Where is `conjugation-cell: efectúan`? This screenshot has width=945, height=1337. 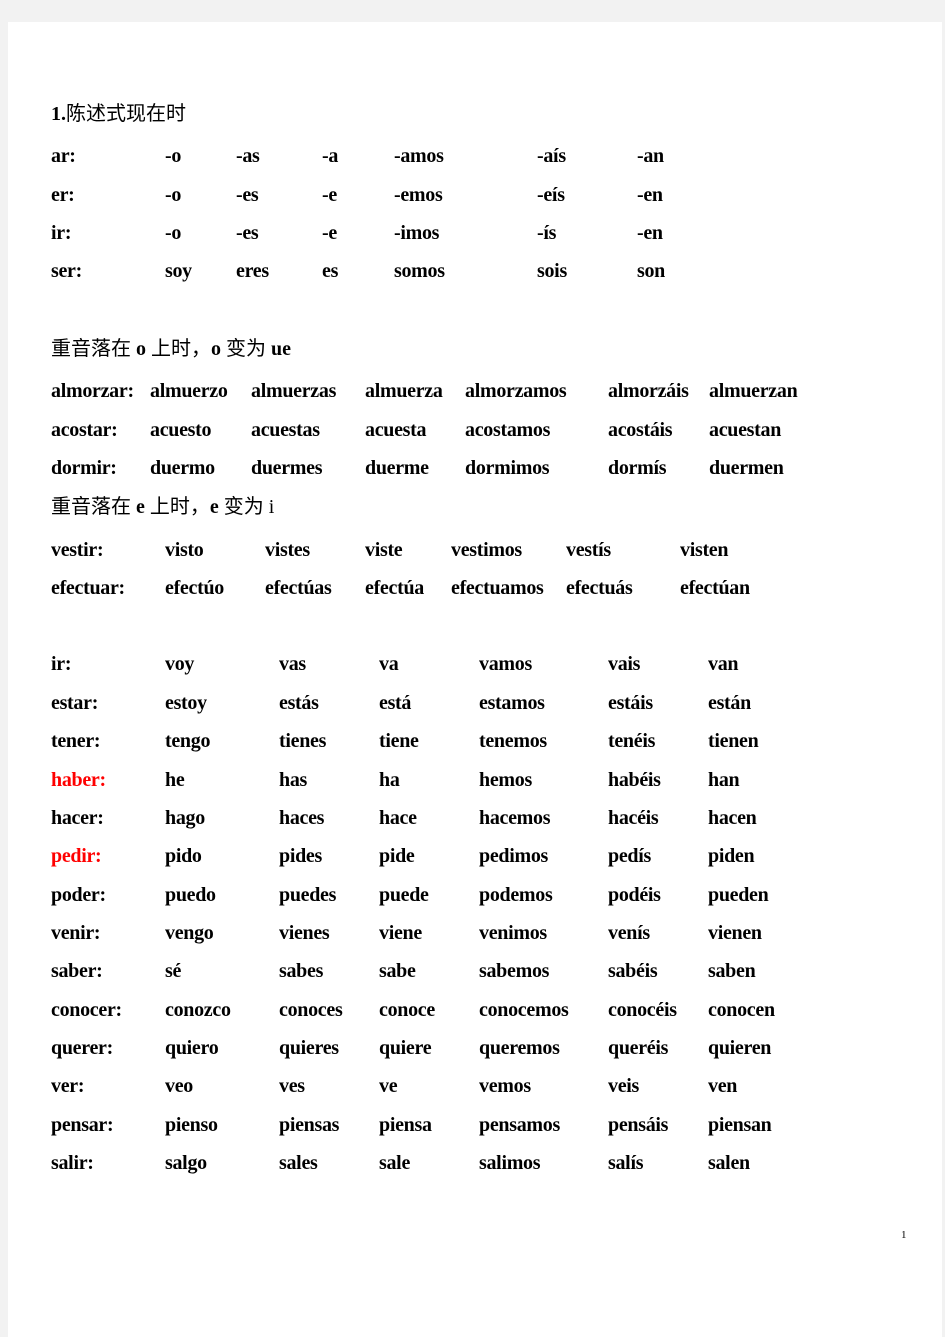 conjugation-cell: efectúan is located at coordinates (715, 588).